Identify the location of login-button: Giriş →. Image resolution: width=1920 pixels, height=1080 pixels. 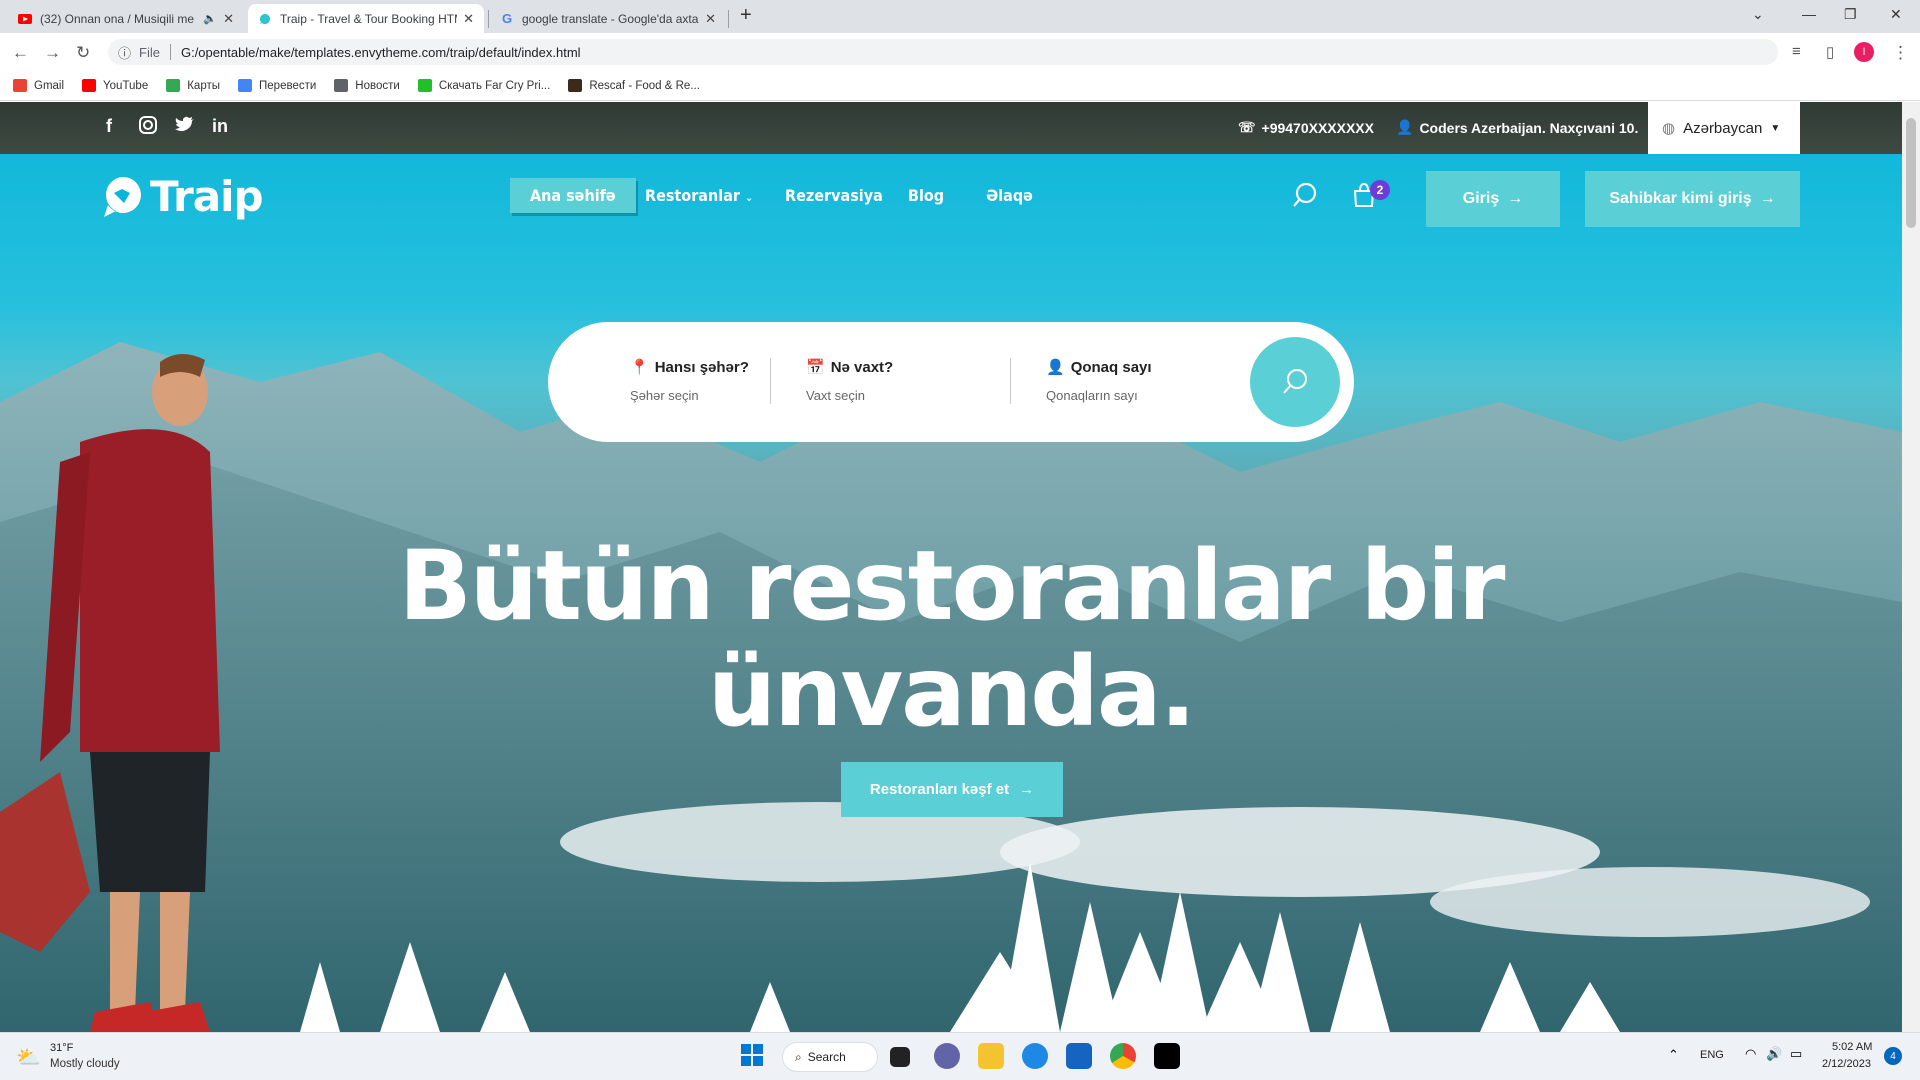
(1493, 199).